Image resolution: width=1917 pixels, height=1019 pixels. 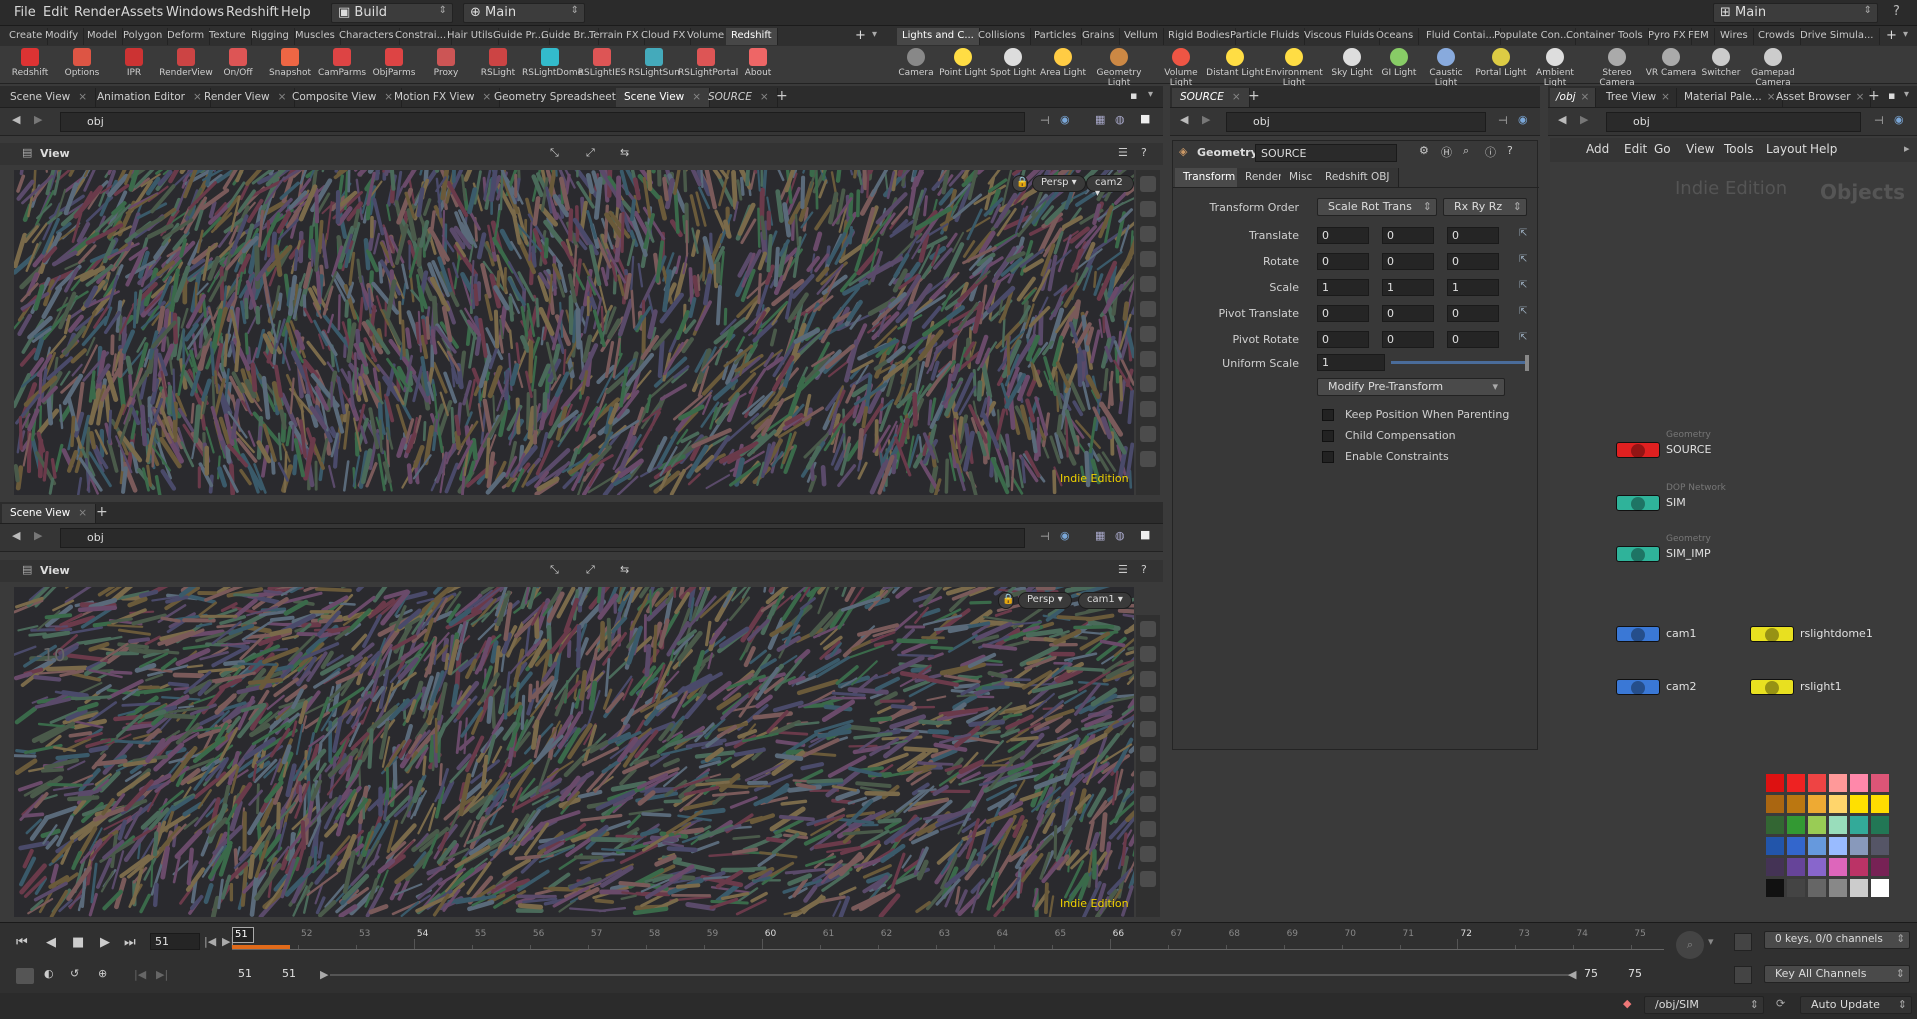 I want to click on tab-asset-browser: Asset Browser×, so click(x=1820, y=97).